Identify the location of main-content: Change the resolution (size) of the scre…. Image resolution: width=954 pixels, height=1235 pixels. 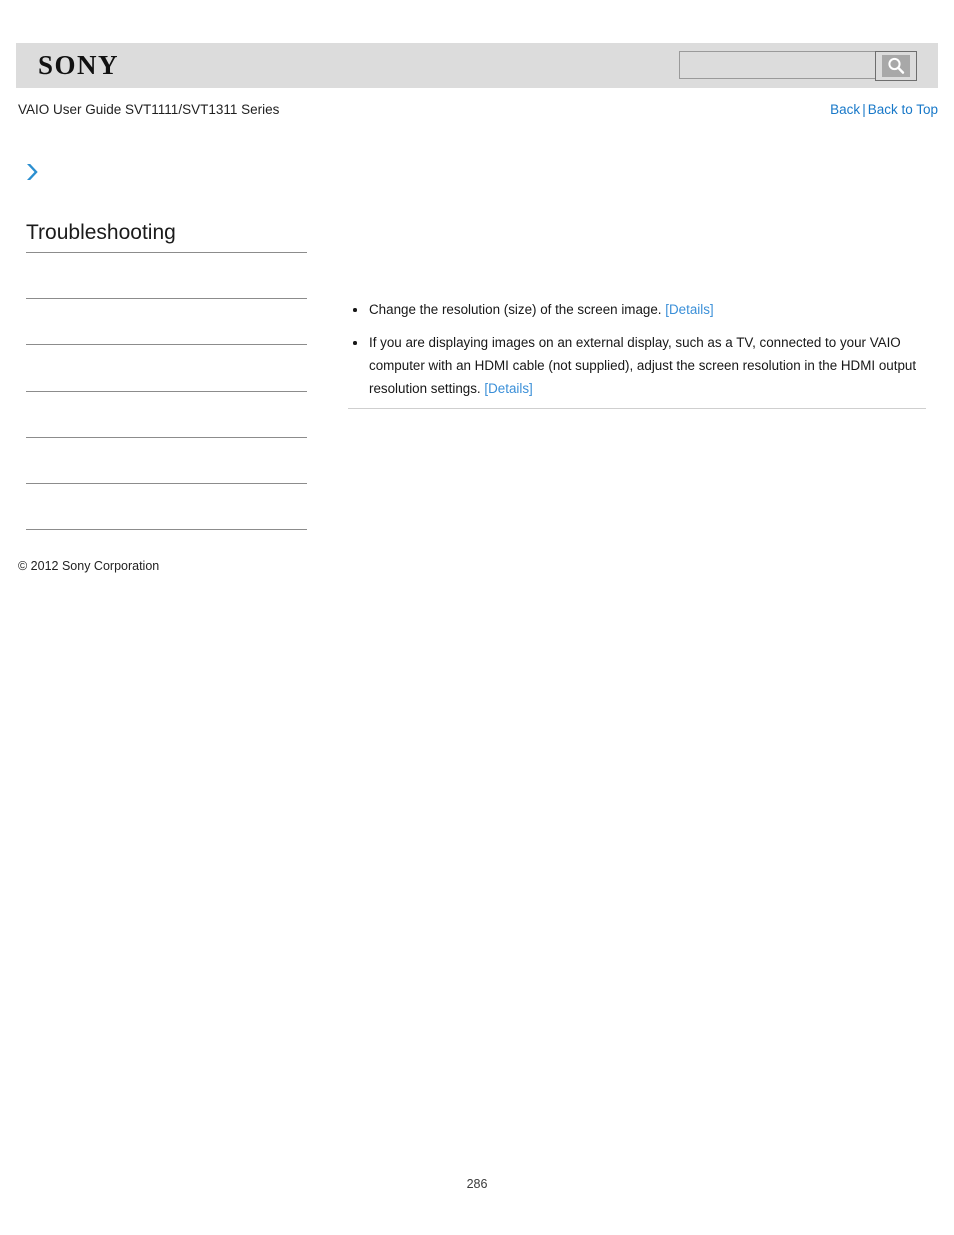
(637, 349).